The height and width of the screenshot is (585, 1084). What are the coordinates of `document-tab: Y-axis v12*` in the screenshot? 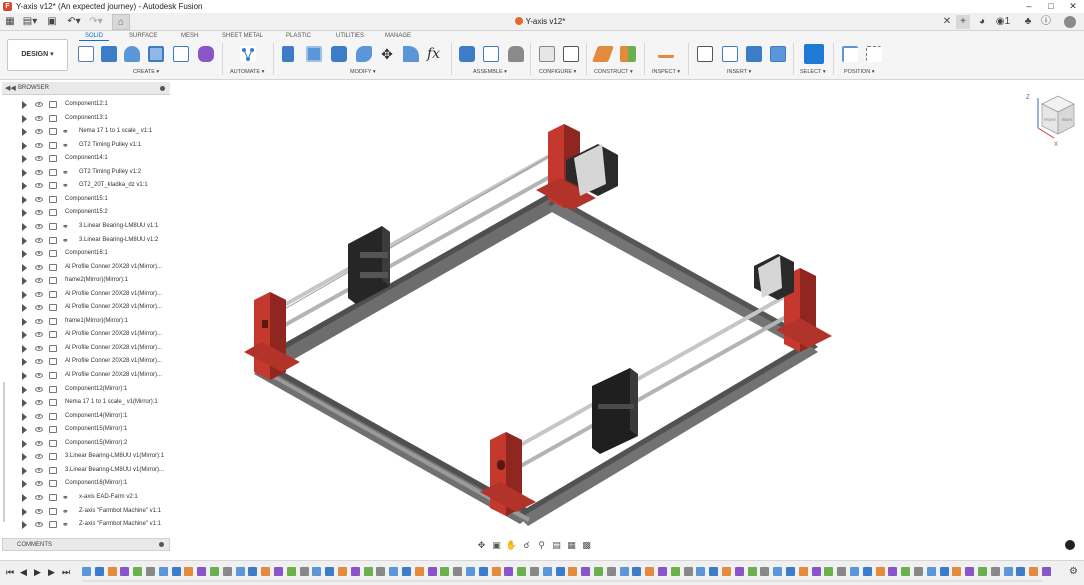 It's located at (540, 22).